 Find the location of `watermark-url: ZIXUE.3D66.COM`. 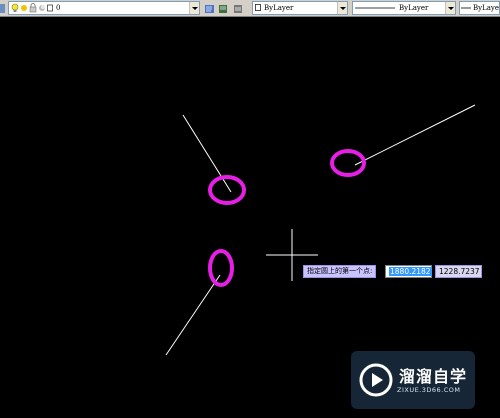

watermark-url: ZIXUE.3D66.COM is located at coordinates (429, 390).